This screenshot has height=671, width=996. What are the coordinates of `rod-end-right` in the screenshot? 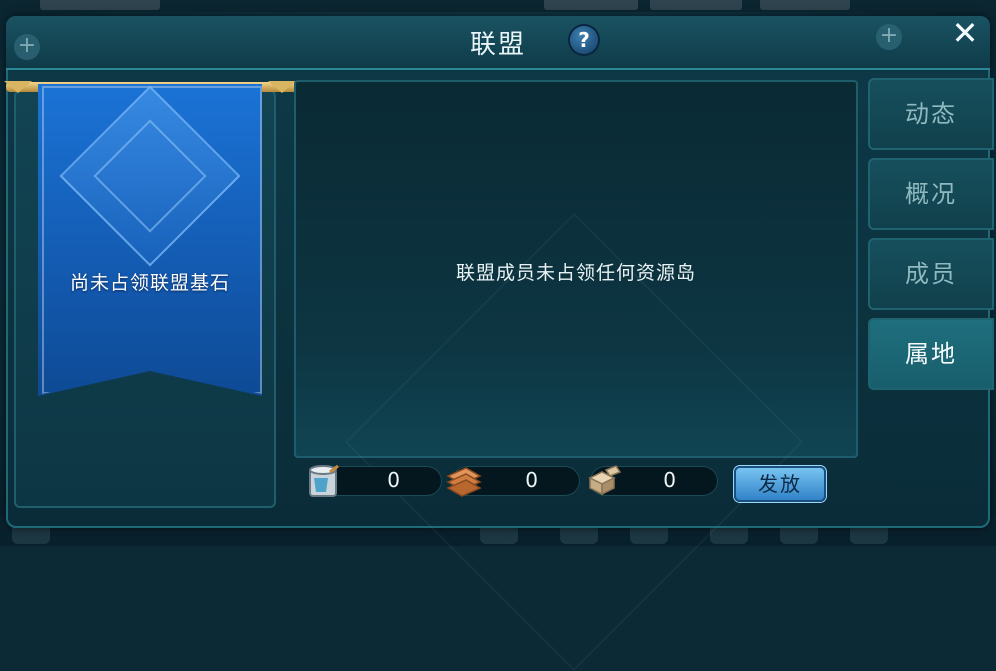 It's located at (282, 87).